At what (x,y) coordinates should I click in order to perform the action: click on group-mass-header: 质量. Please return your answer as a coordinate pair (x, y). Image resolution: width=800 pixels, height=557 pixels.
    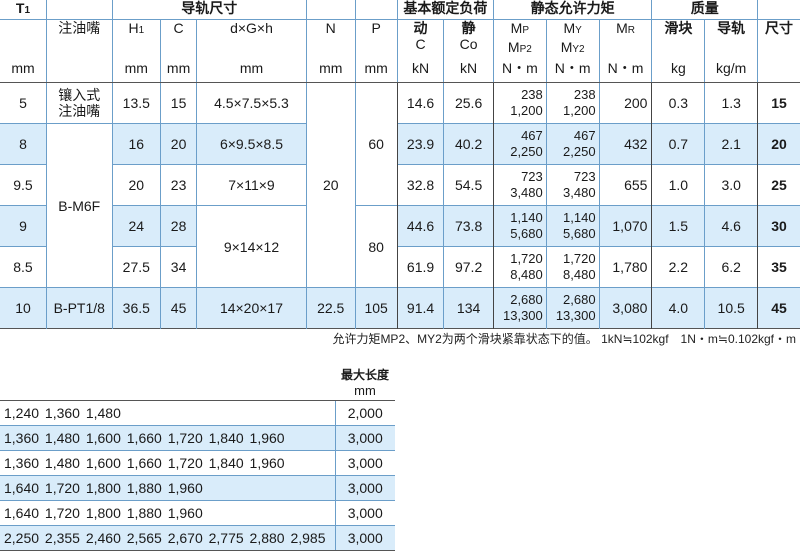
    Looking at the image, I should click on (704, 10).